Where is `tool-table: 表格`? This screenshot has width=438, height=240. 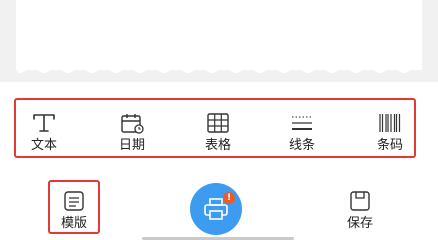
tool-table: 表格 is located at coordinates (218, 135).